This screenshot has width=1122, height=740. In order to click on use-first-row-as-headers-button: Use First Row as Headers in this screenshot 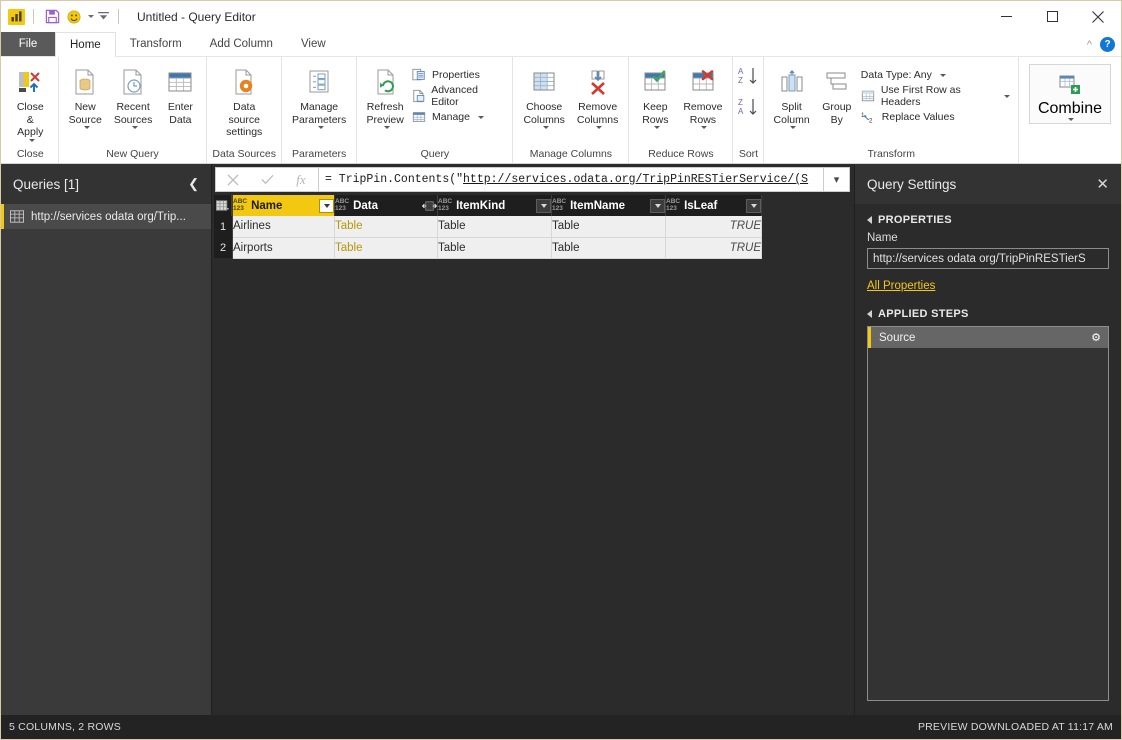, I will do `click(936, 96)`.